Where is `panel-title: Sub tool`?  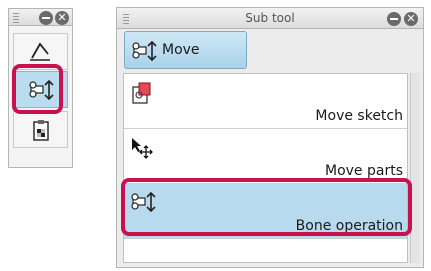 panel-title: Sub tool is located at coordinates (270, 18).